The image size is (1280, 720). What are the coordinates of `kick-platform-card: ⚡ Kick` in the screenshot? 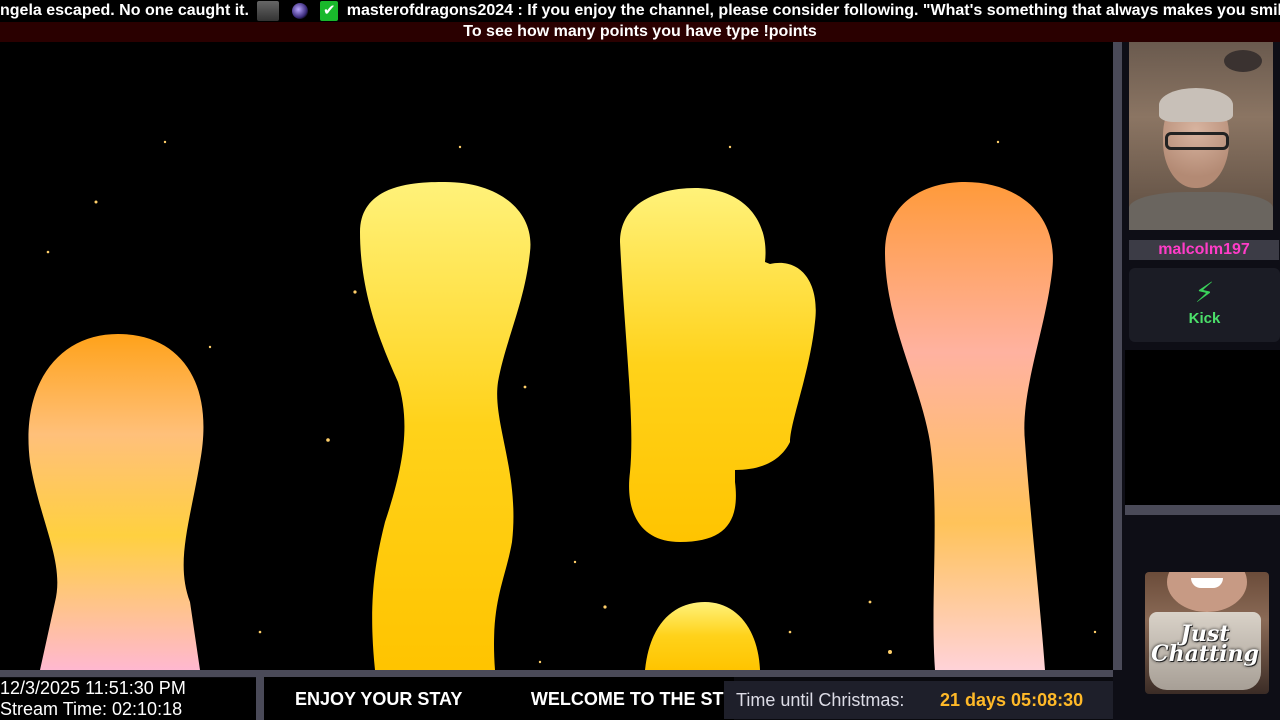 It's located at (1204, 305).